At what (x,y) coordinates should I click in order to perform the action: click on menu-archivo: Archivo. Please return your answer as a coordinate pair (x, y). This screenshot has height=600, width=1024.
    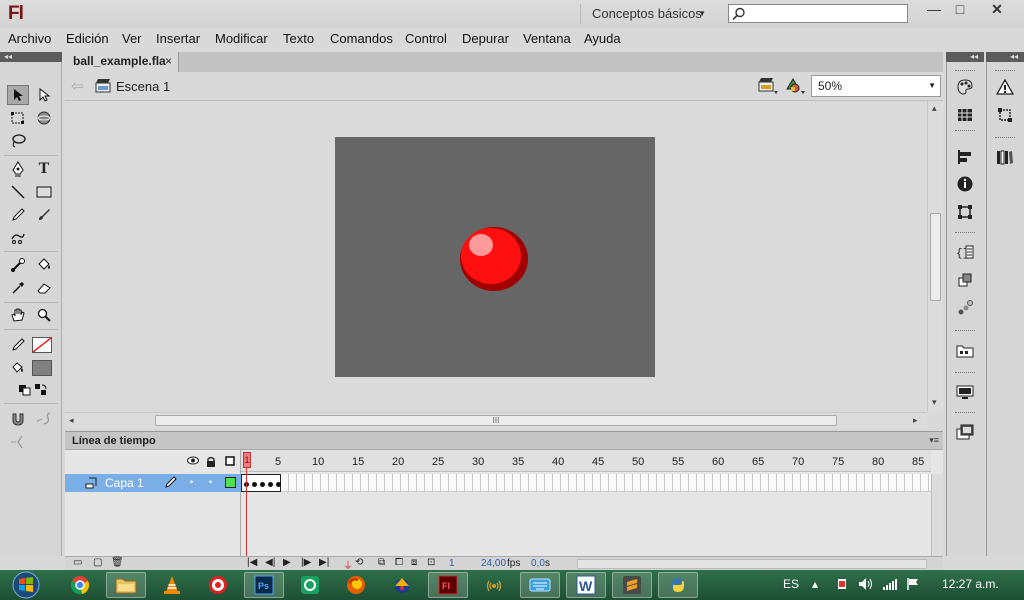
    Looking at the image, I should click on (29, 38).